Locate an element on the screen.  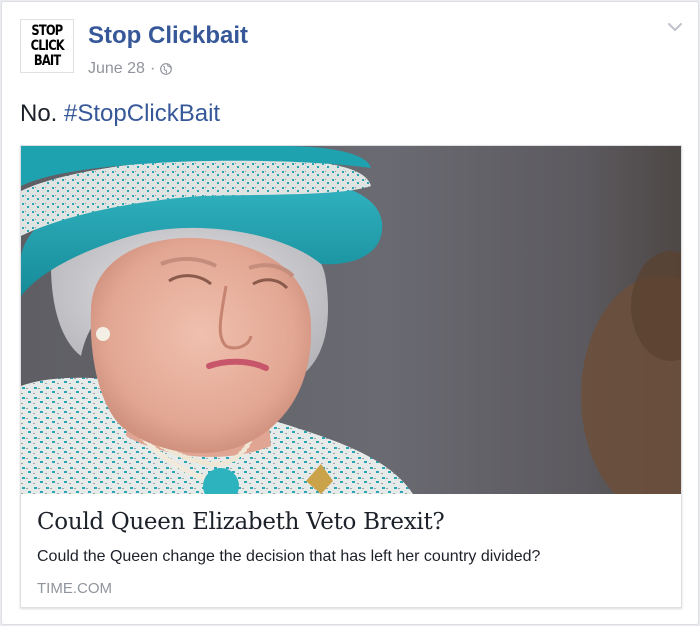
post-date: June 28 is located at coordinates (116, 69).